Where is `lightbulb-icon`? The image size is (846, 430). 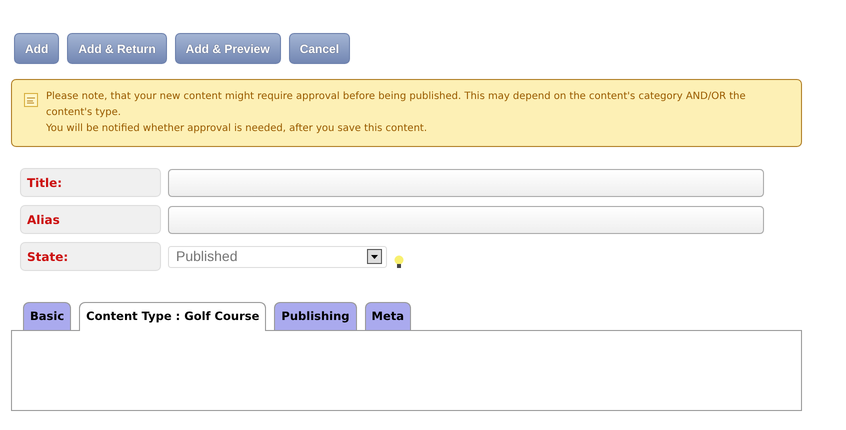 lightbulb-icon is located at coordinates (399, 261).